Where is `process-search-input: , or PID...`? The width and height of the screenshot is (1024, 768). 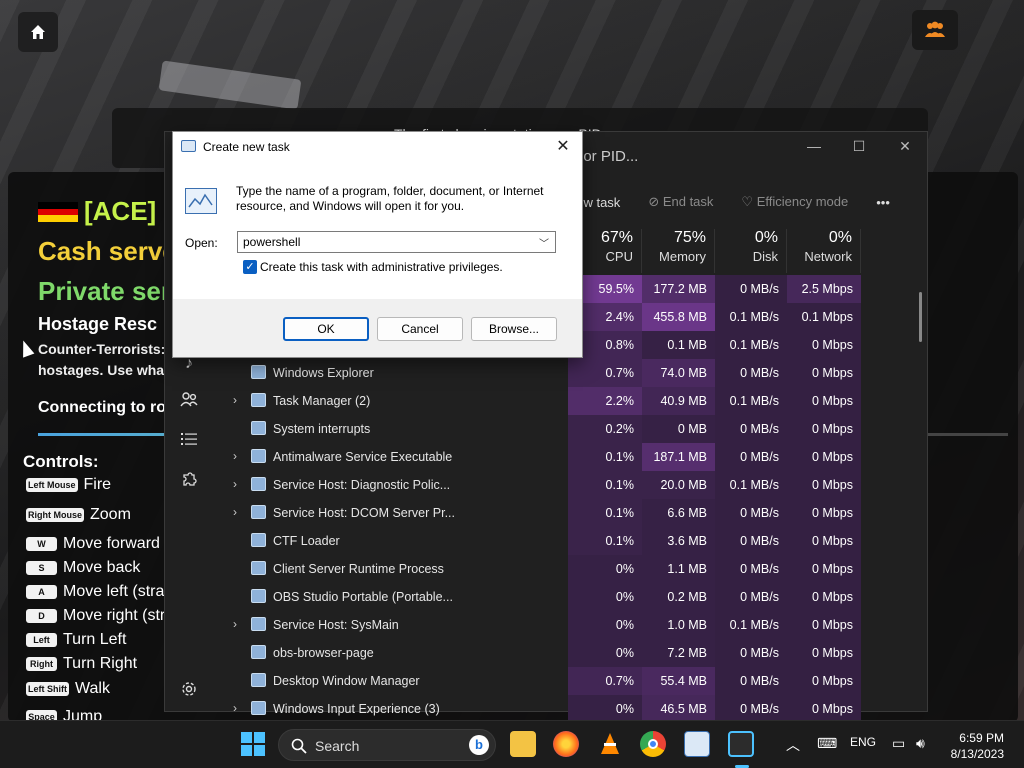
process-search-input: , or PID... is located at coordinates (690, 157).